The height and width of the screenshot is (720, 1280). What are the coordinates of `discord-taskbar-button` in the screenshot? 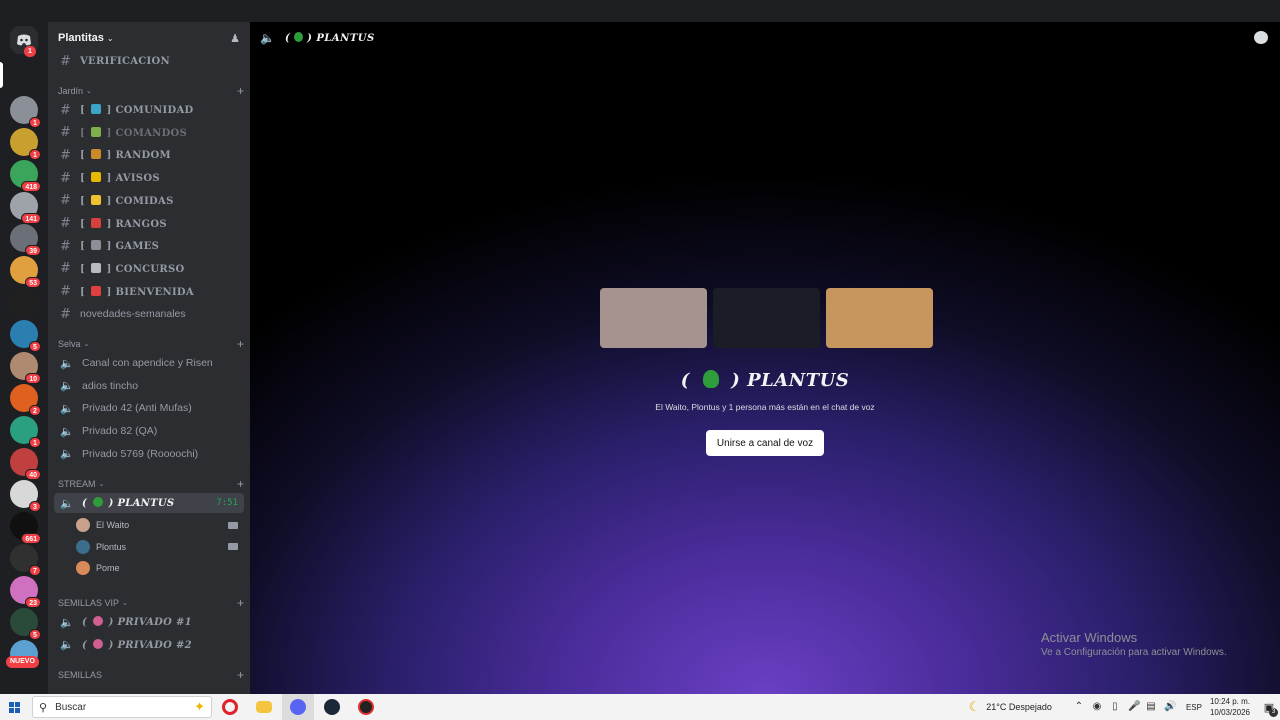 It's located at (298, 707).